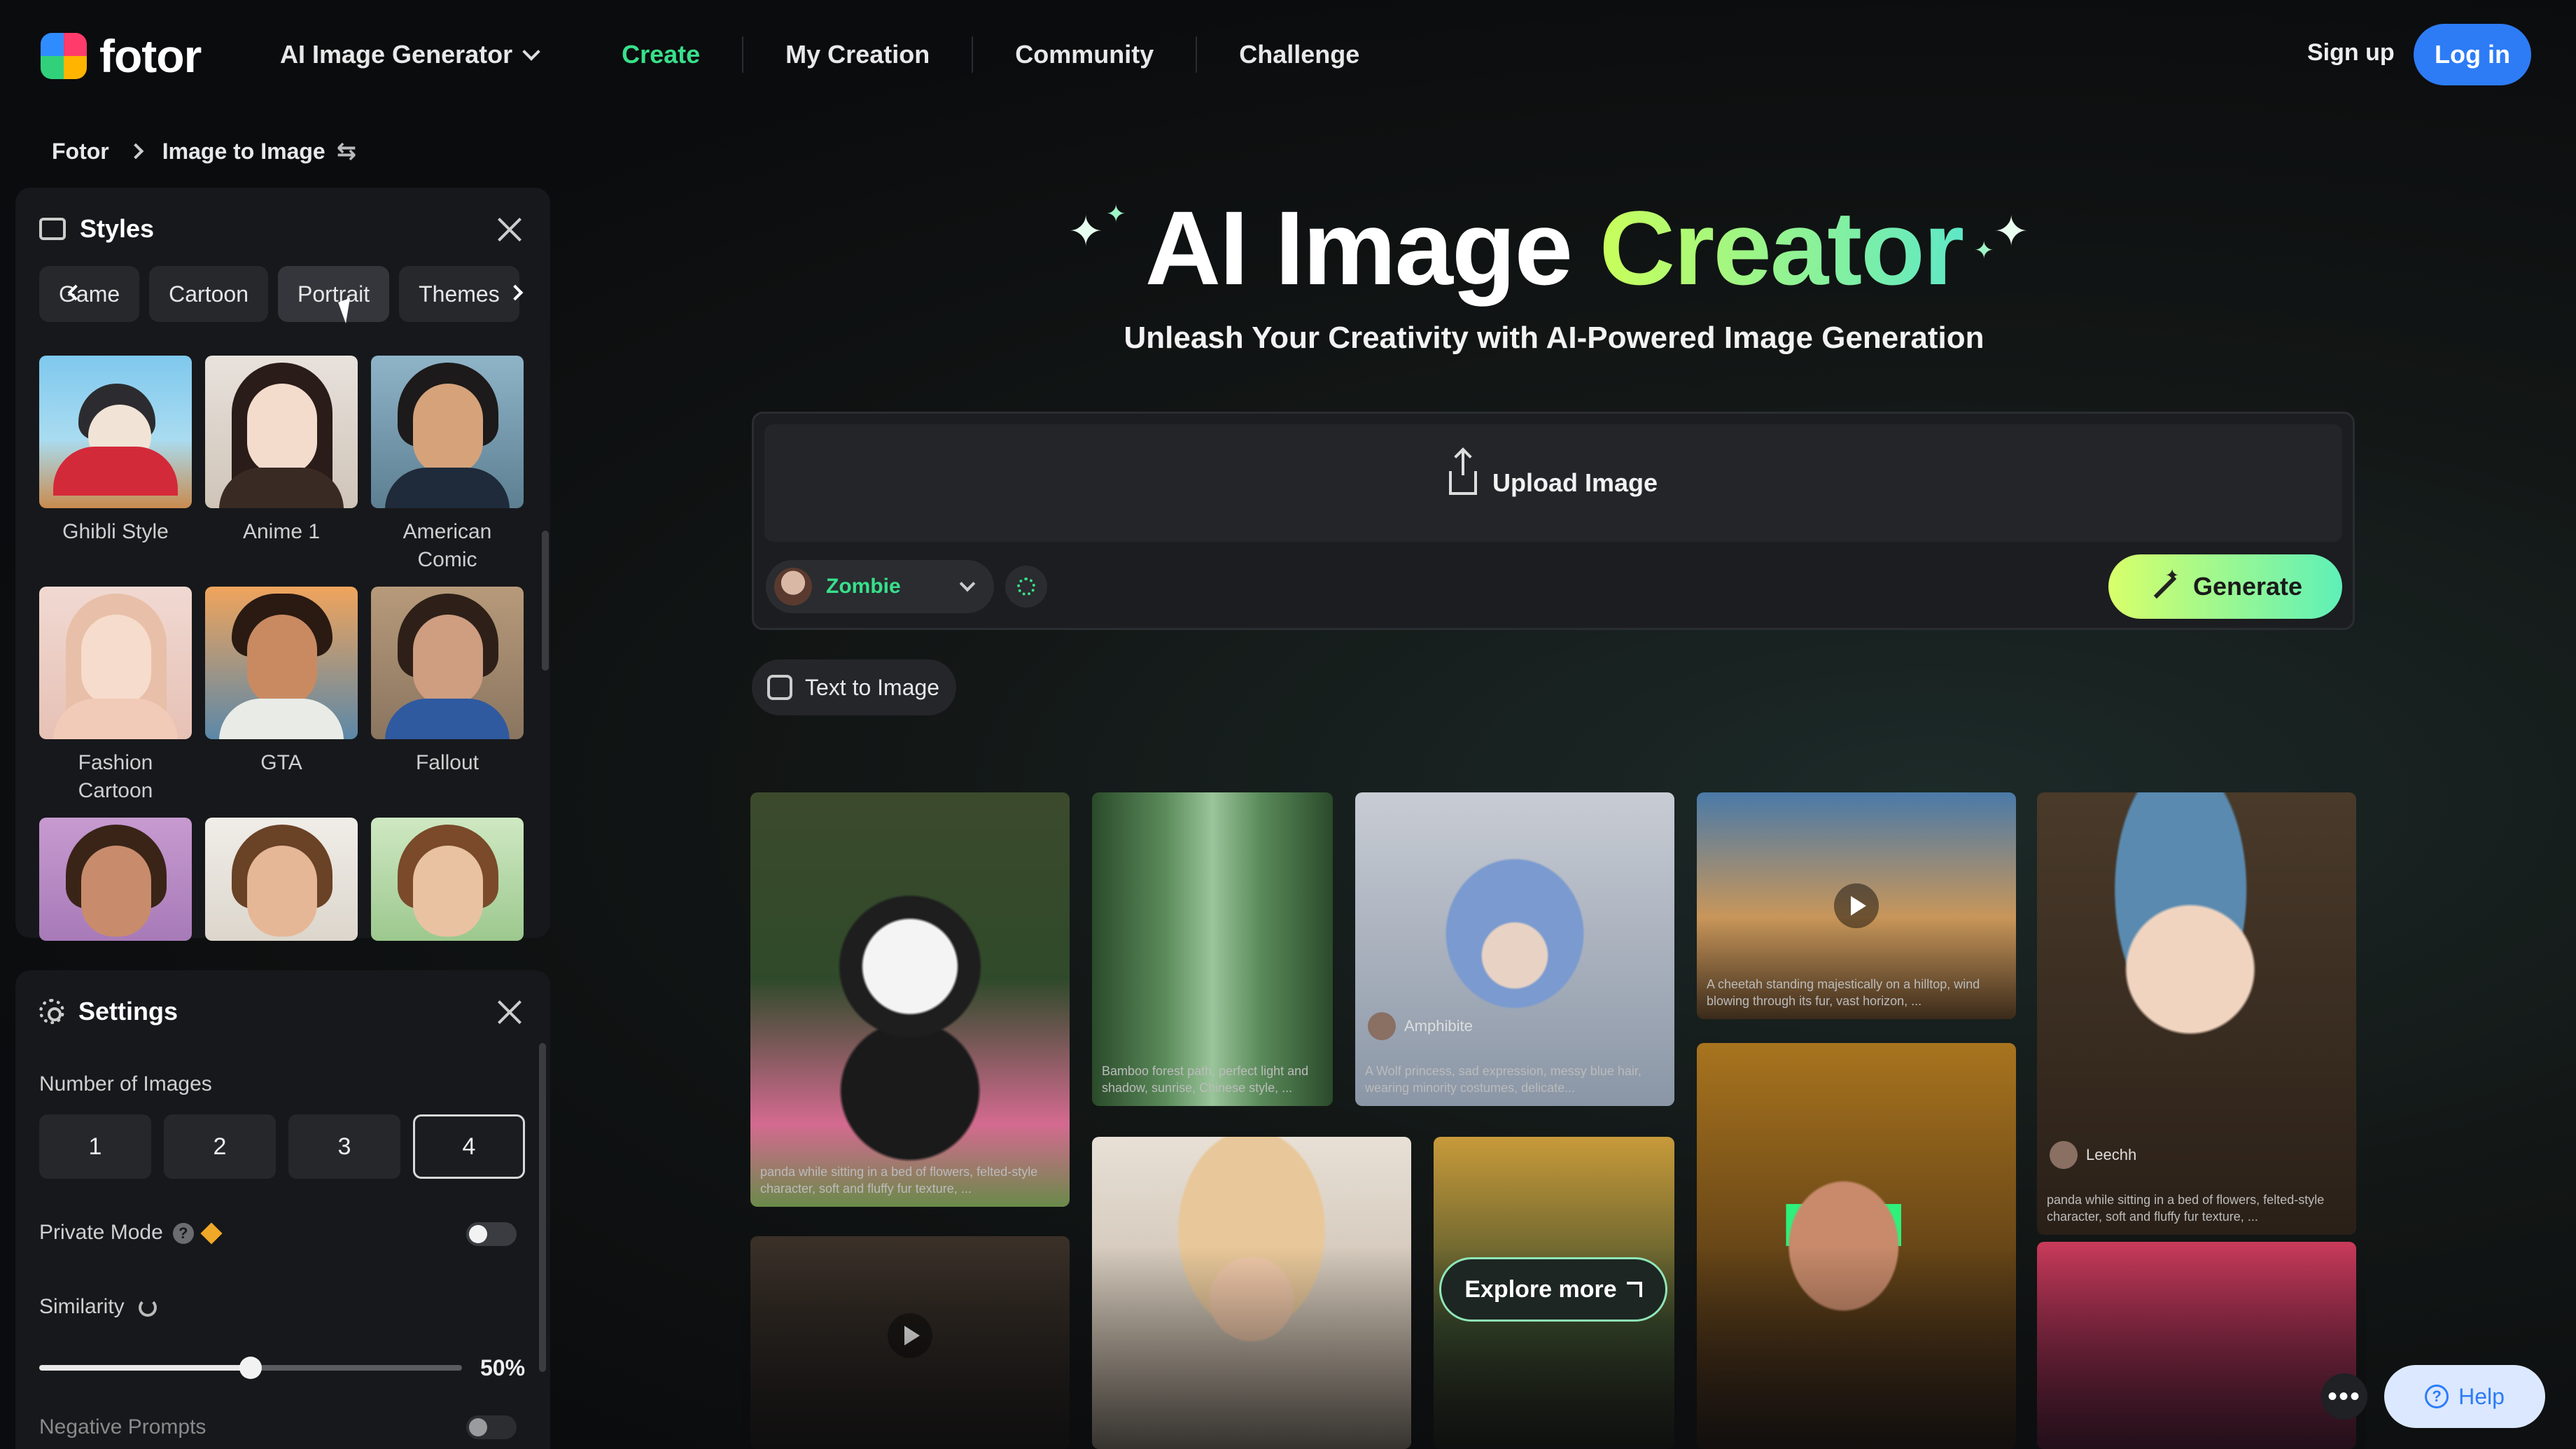 This screenshot has width=2576, height=1449. Describe the element at coordinates (880, 586) in the screenshot. I see `model-dropdown: Zombie` at that location.